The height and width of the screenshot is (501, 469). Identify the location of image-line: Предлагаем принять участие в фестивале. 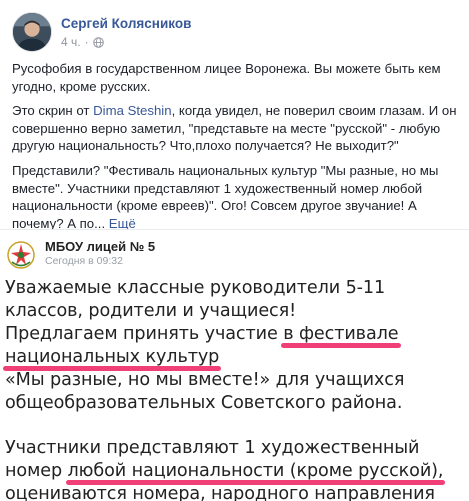
(235, 334).